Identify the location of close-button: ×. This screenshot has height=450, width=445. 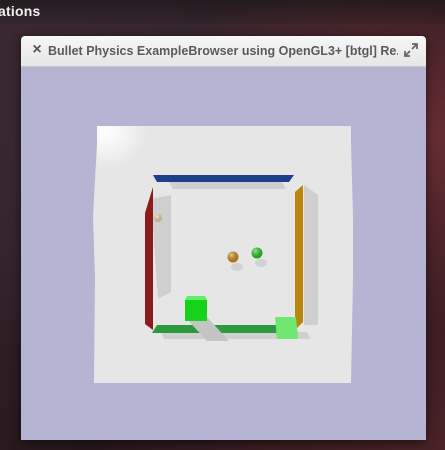
(37, 49).